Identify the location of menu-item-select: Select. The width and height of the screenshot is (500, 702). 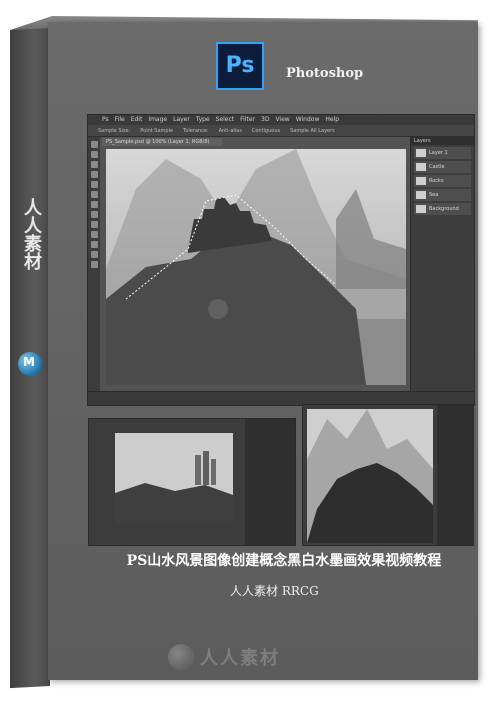
(225, 120).